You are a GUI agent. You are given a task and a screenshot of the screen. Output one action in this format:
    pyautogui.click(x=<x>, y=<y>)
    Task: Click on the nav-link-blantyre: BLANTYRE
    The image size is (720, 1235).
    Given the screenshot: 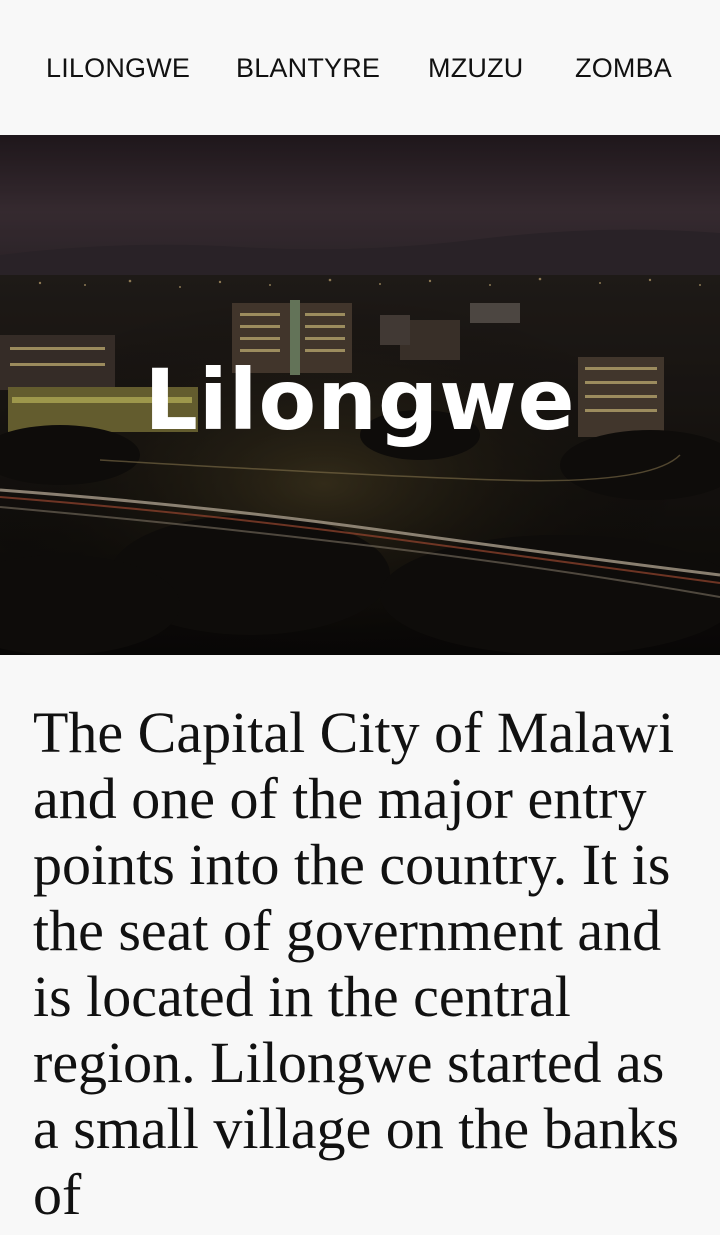 What is the action you would take?
    pyautogui.click(x=308, y=68)
    